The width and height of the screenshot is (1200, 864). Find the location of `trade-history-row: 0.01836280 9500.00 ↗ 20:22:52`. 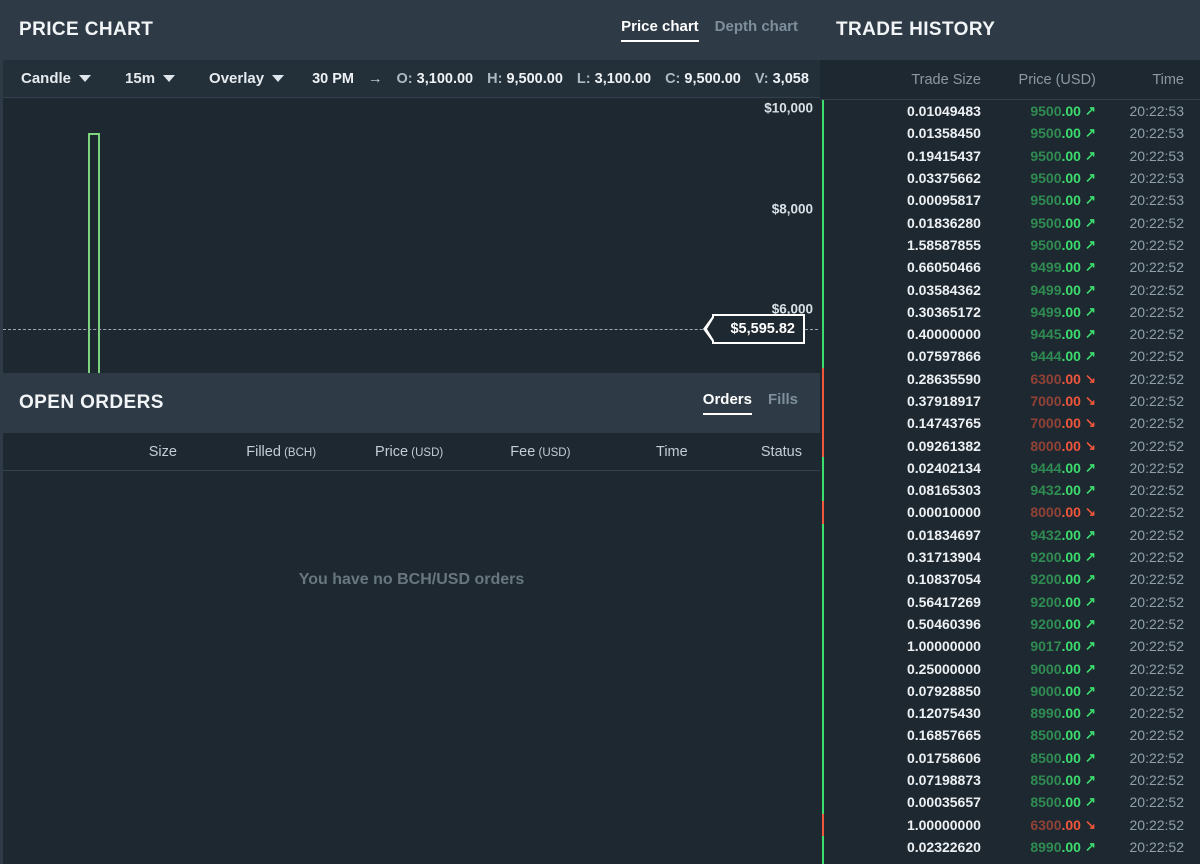

trade-history-row: 0.01836280 9500.00 ↗ 20:22:52 is located at coordinates (1010, 222).